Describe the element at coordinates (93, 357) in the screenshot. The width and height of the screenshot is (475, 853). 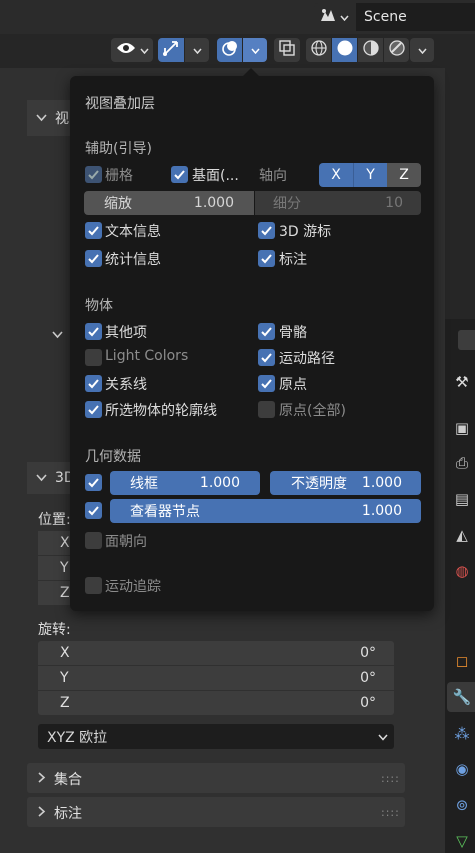
I see `light-colors-checkbox` at that location.